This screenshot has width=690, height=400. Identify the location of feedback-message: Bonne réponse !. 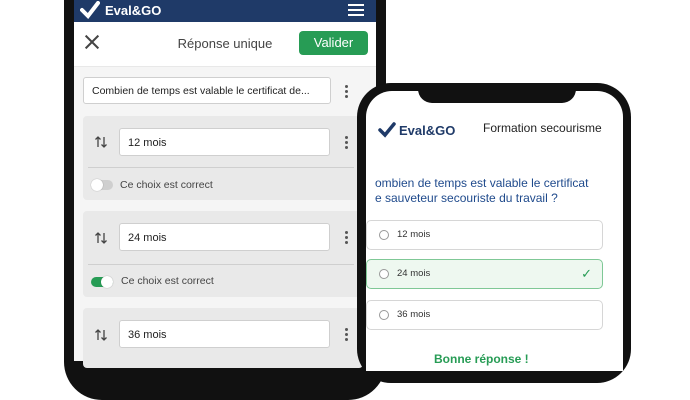
(481, 359).